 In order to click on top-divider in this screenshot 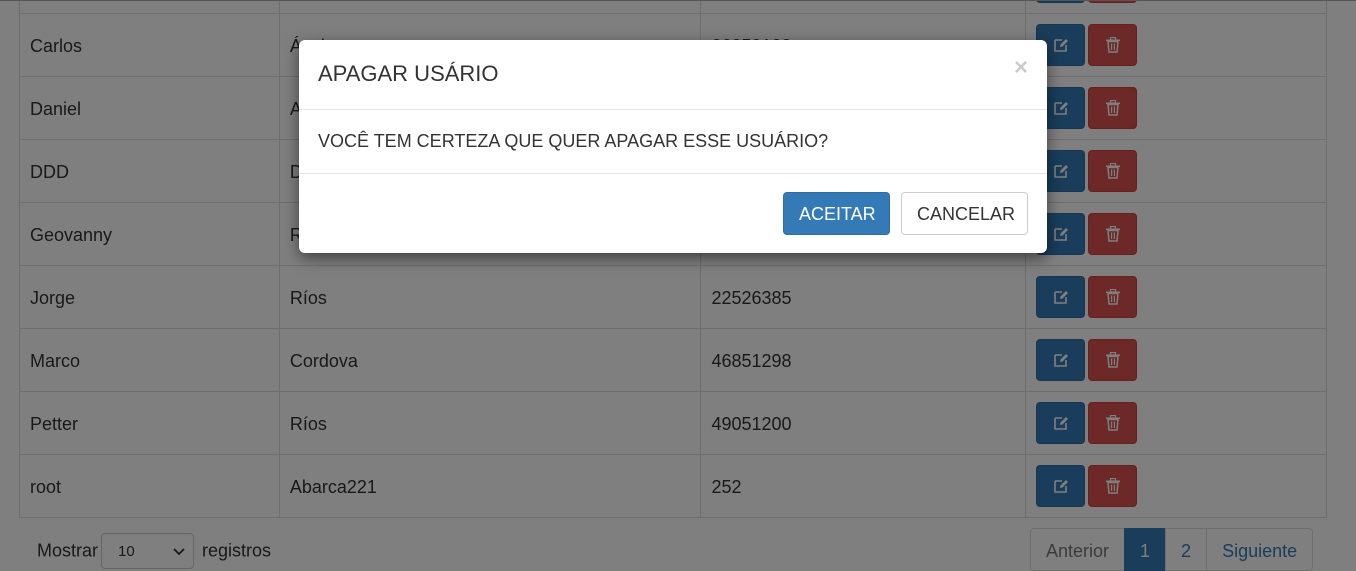, I will do `click(678, 0)`.